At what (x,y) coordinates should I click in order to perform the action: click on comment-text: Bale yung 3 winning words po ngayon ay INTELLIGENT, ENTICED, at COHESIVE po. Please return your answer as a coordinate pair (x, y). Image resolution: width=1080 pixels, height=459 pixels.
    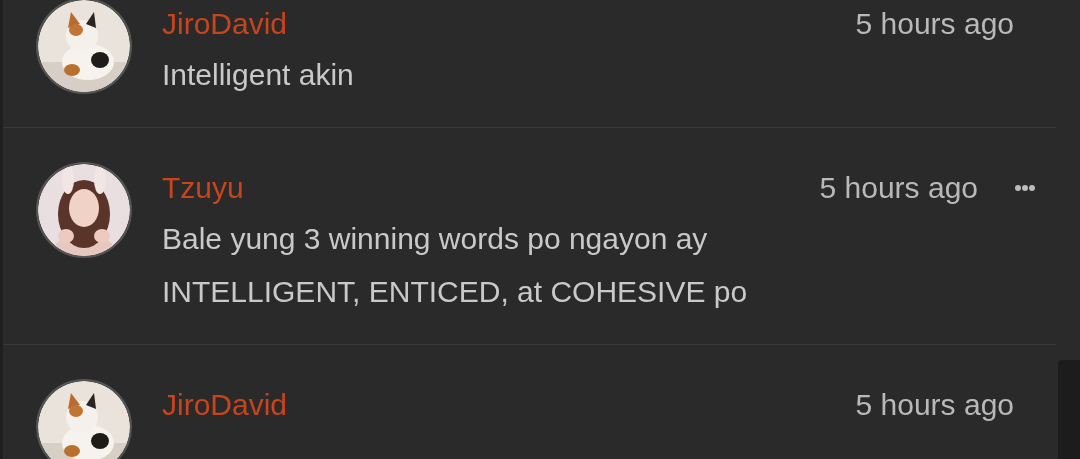
    Looking at the image, I should click on (455, 265).